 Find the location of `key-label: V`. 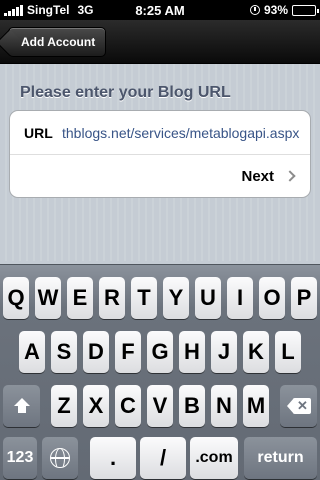

key-label: V is located at coordinates (160, 405).